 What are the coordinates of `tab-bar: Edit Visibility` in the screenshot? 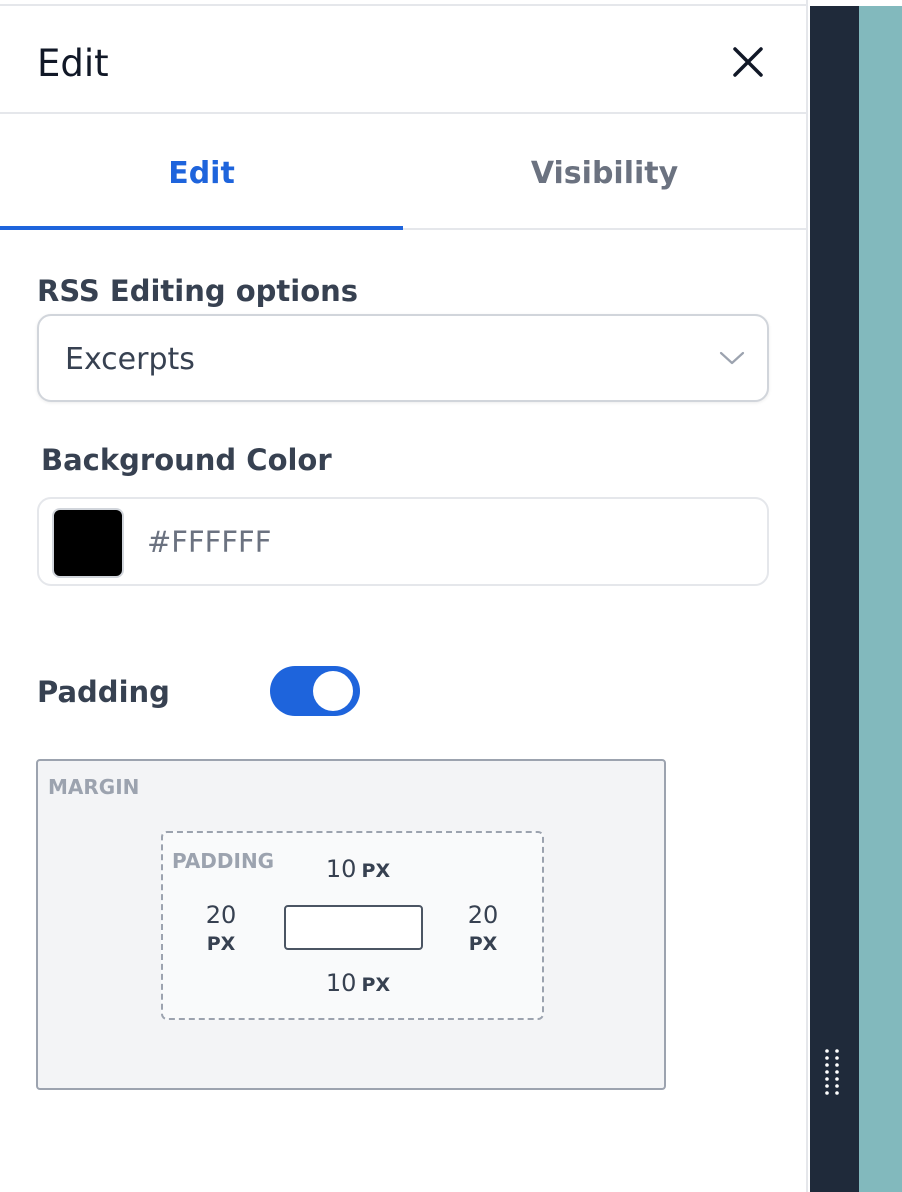 It's located at (403, 173).